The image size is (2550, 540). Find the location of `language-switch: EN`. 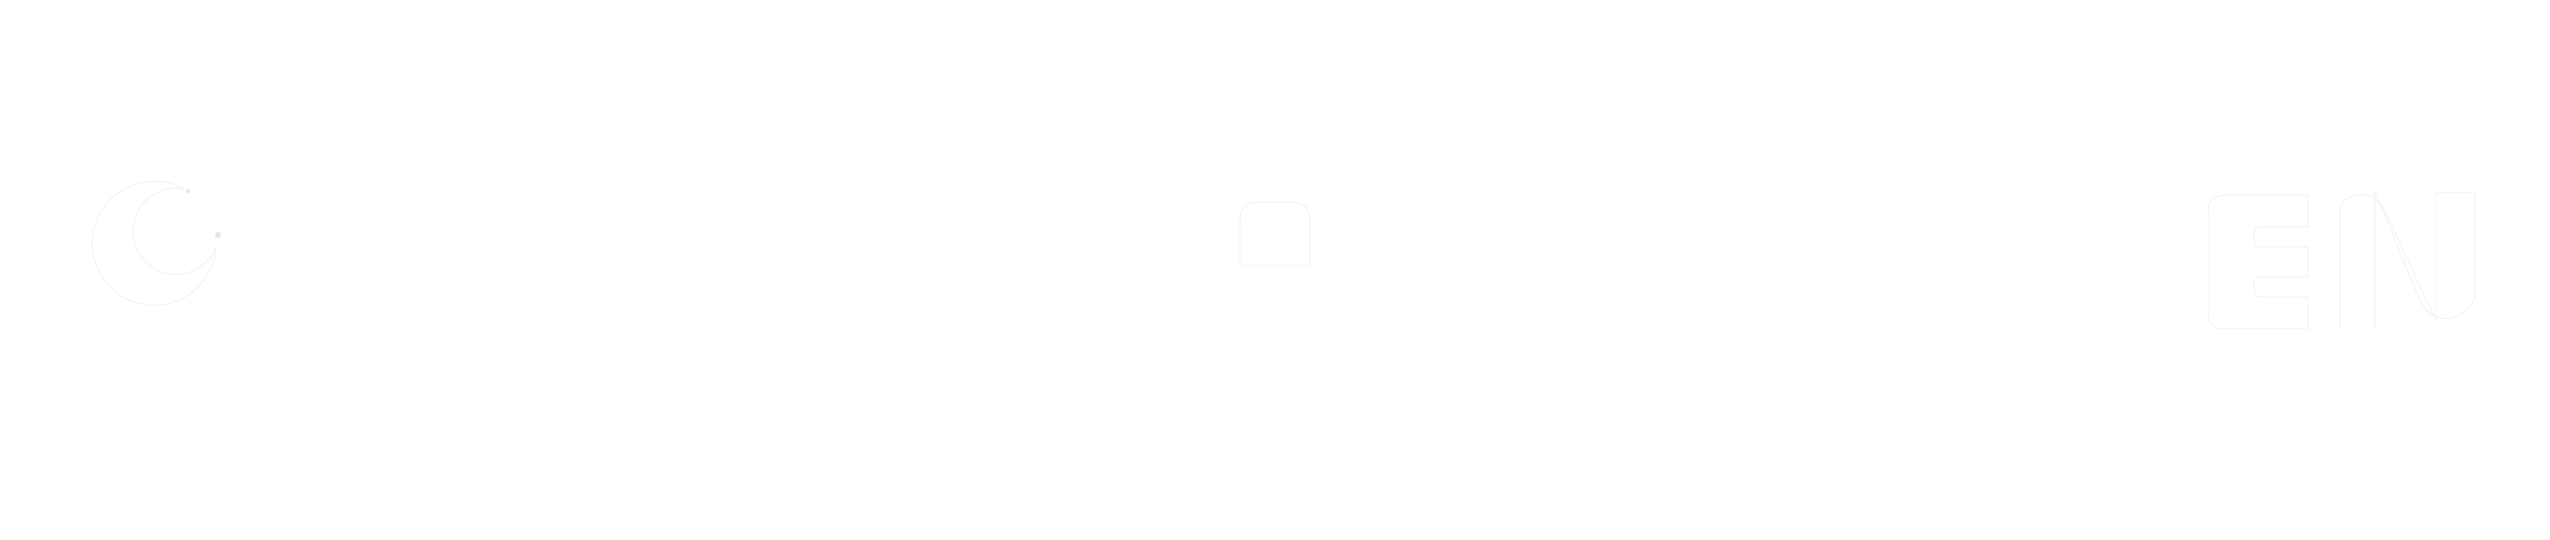

language-switch: EN is located at coordinates (2361, 259).